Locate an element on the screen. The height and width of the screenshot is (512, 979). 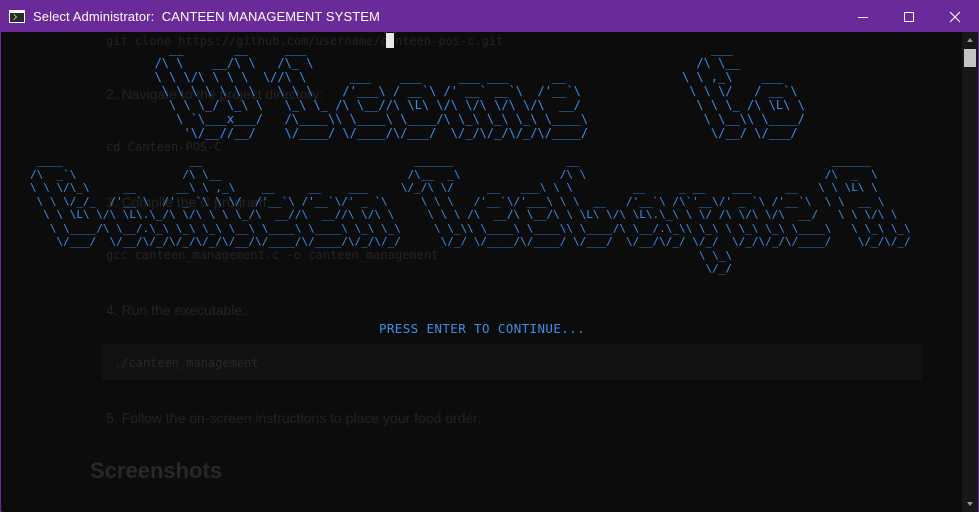
maximize-icon is located at coordinates (909, 16).